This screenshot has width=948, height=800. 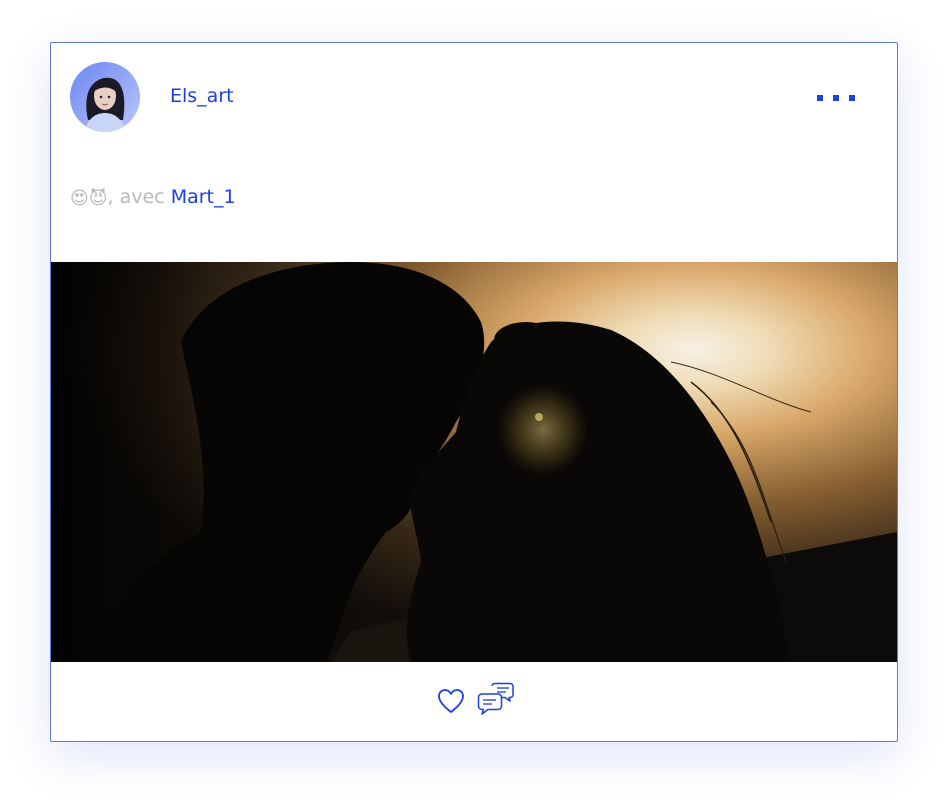 I want to click on like-button, so click(x=451, y=701).